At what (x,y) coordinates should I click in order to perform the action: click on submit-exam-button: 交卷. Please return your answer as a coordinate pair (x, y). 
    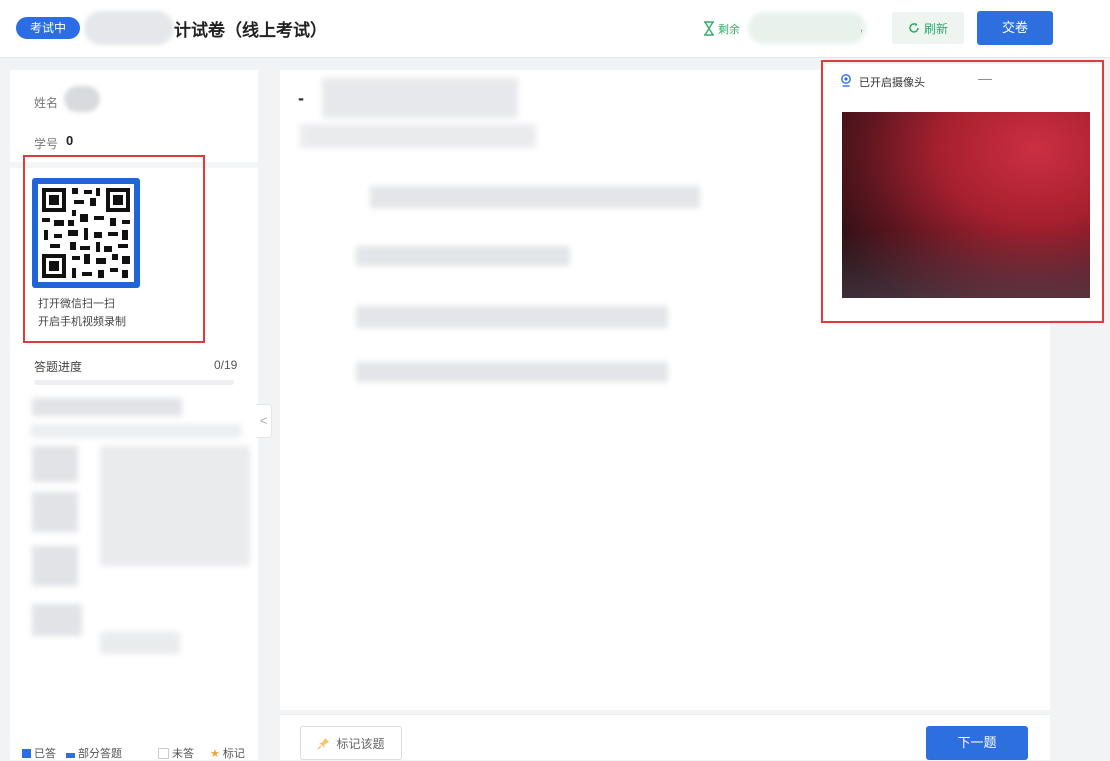
    Looking at the image, I should click on (1015, 28).